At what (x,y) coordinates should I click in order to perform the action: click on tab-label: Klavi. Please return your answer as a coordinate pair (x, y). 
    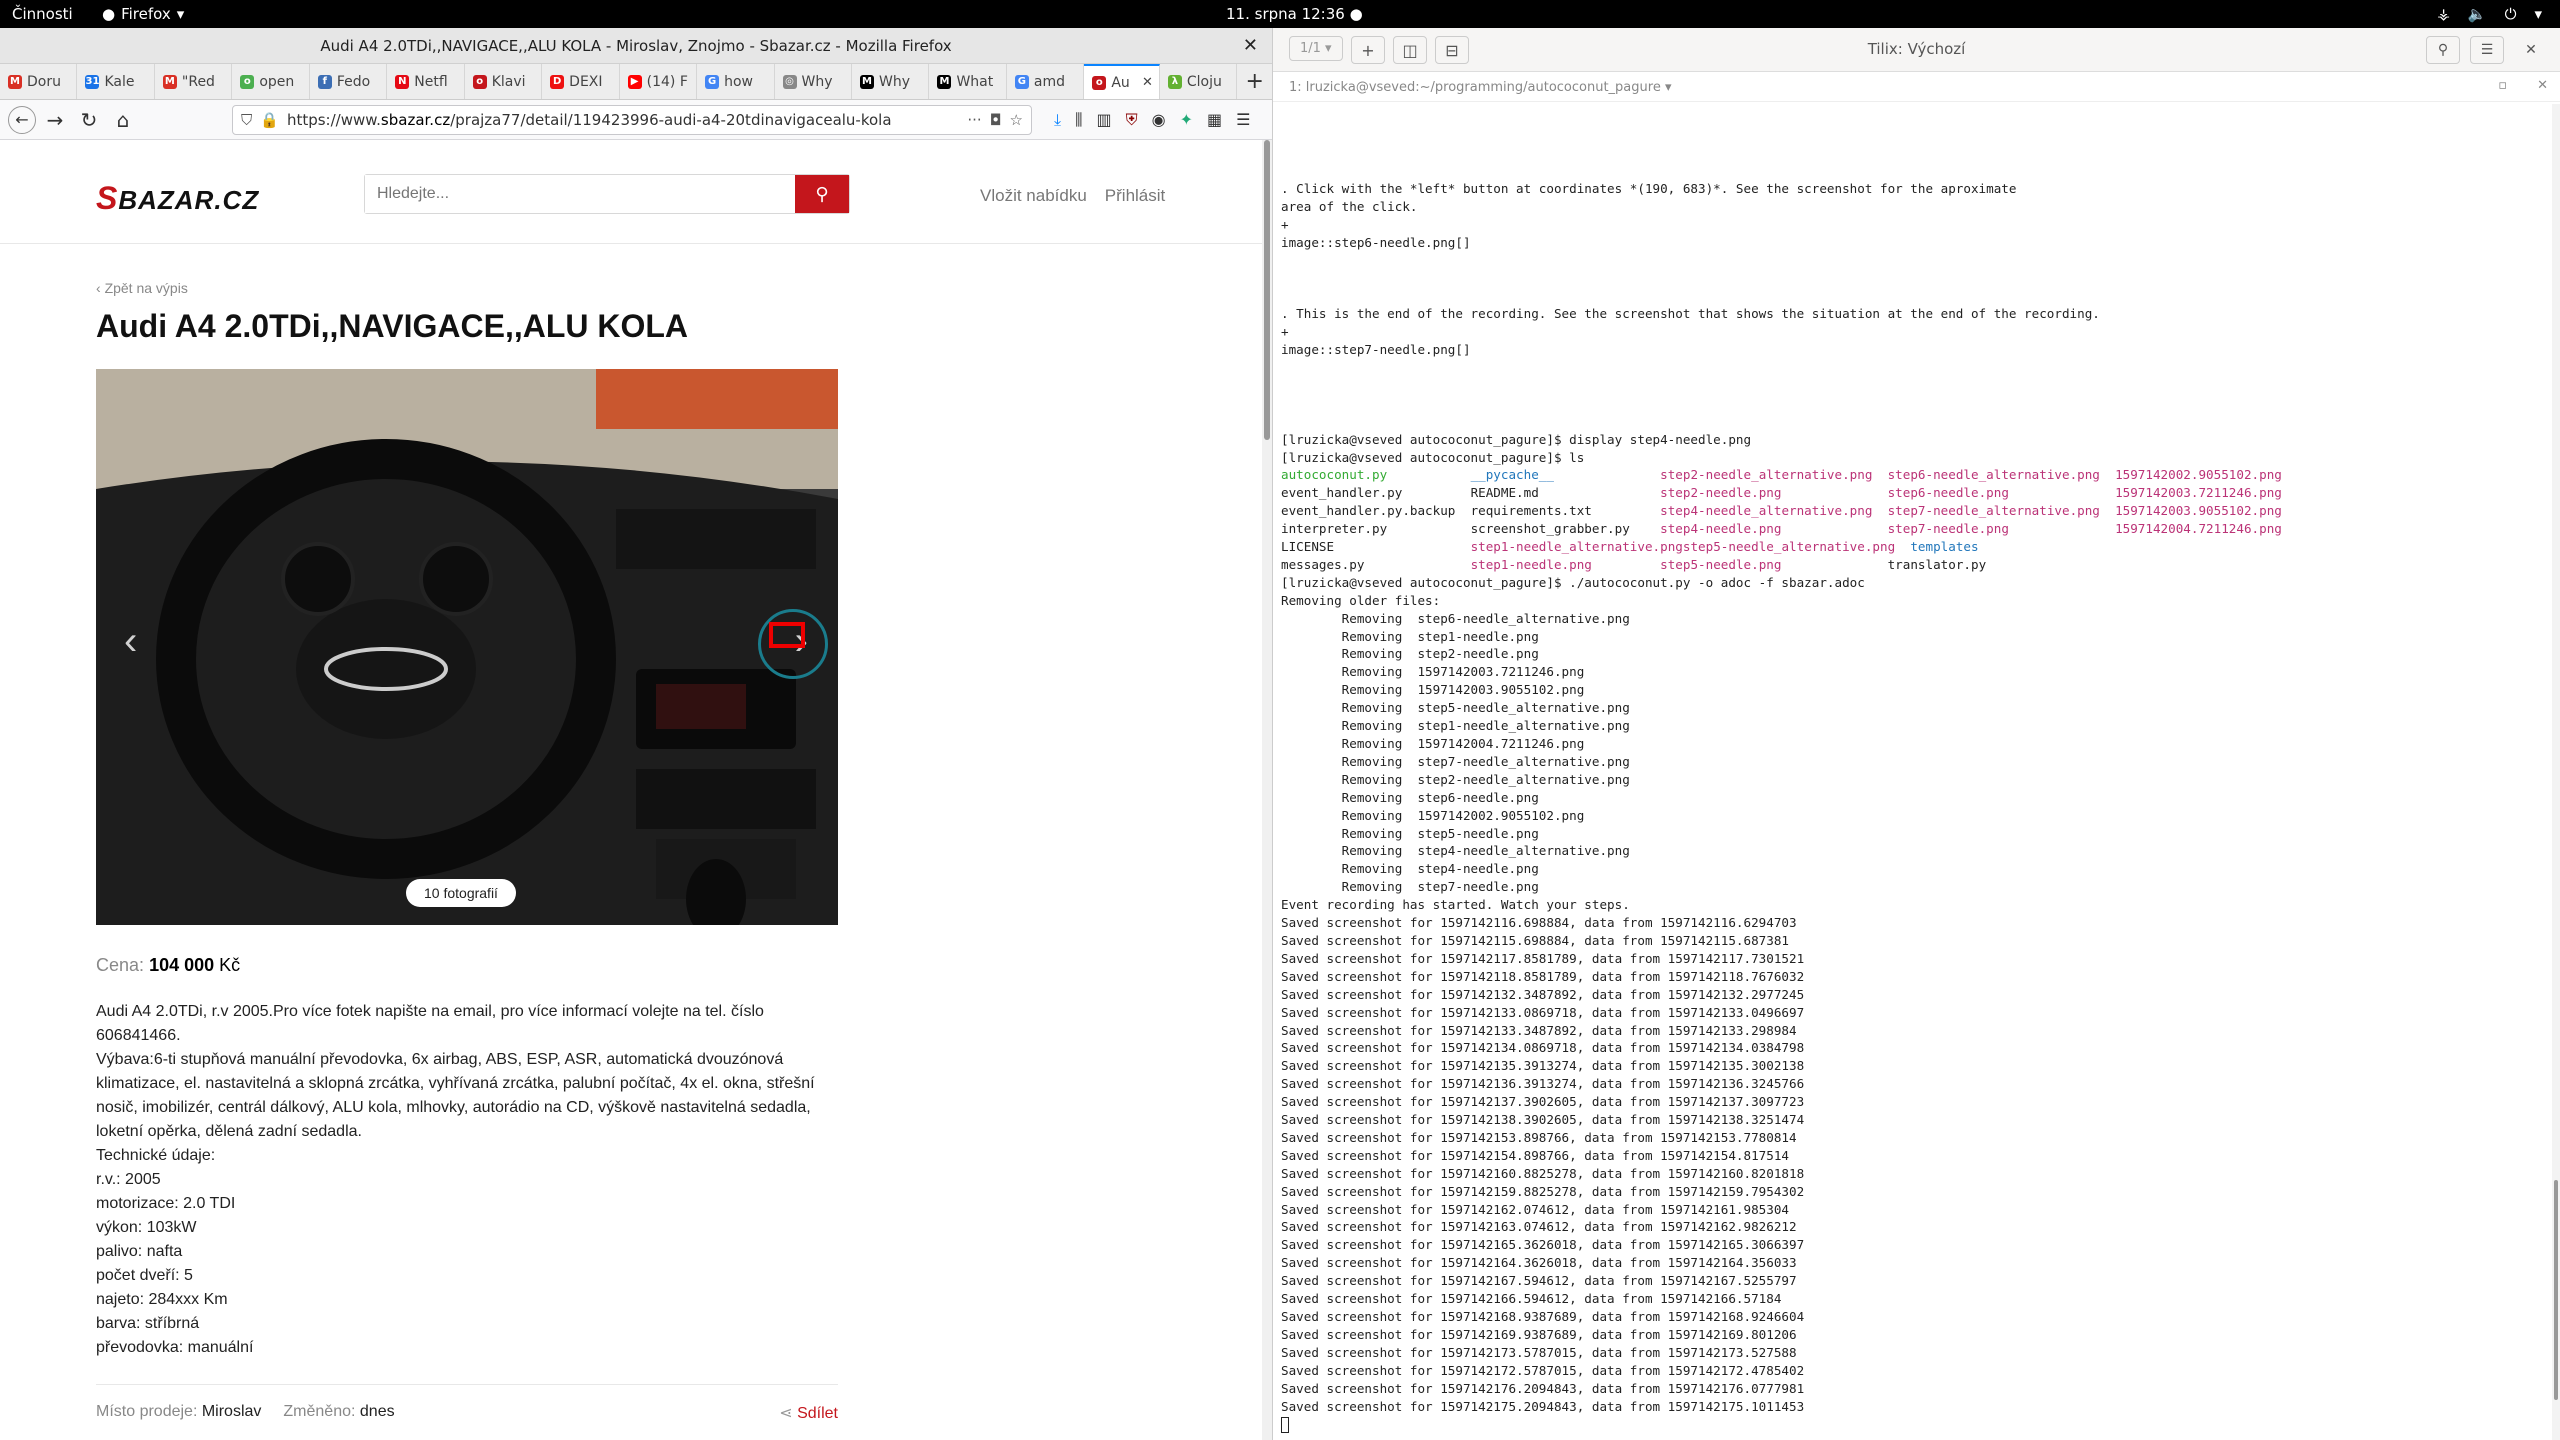
    Looking at the image, I should click on (508, 81).